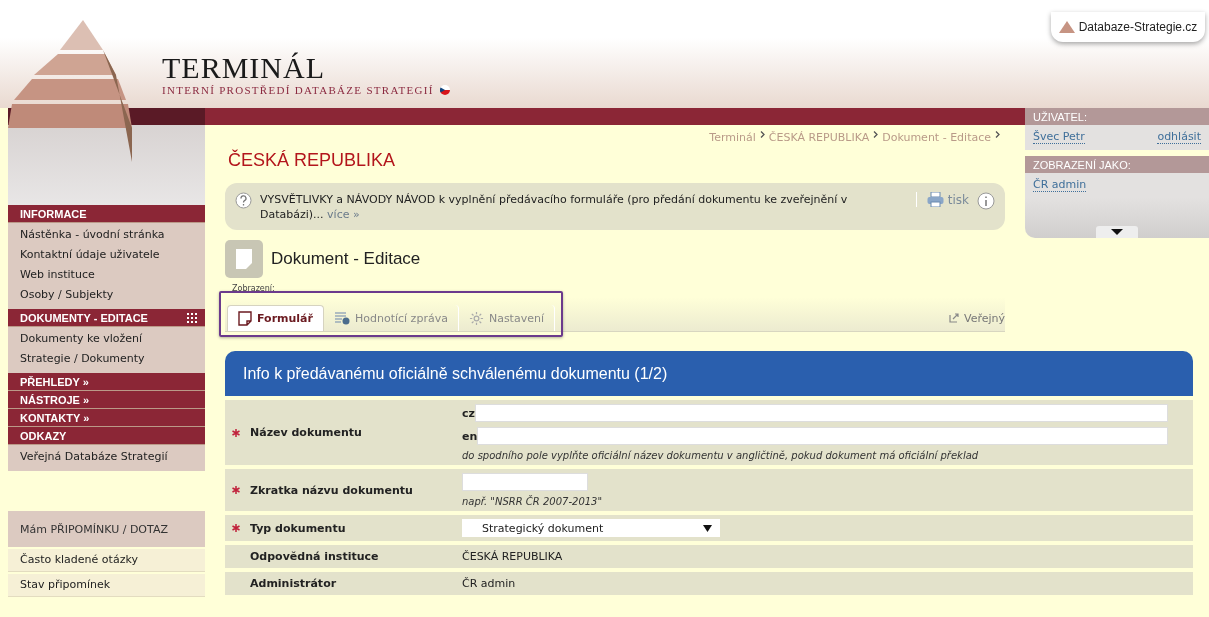  I want to click on field-label: Odpovědná instituce, so click(314, 556).